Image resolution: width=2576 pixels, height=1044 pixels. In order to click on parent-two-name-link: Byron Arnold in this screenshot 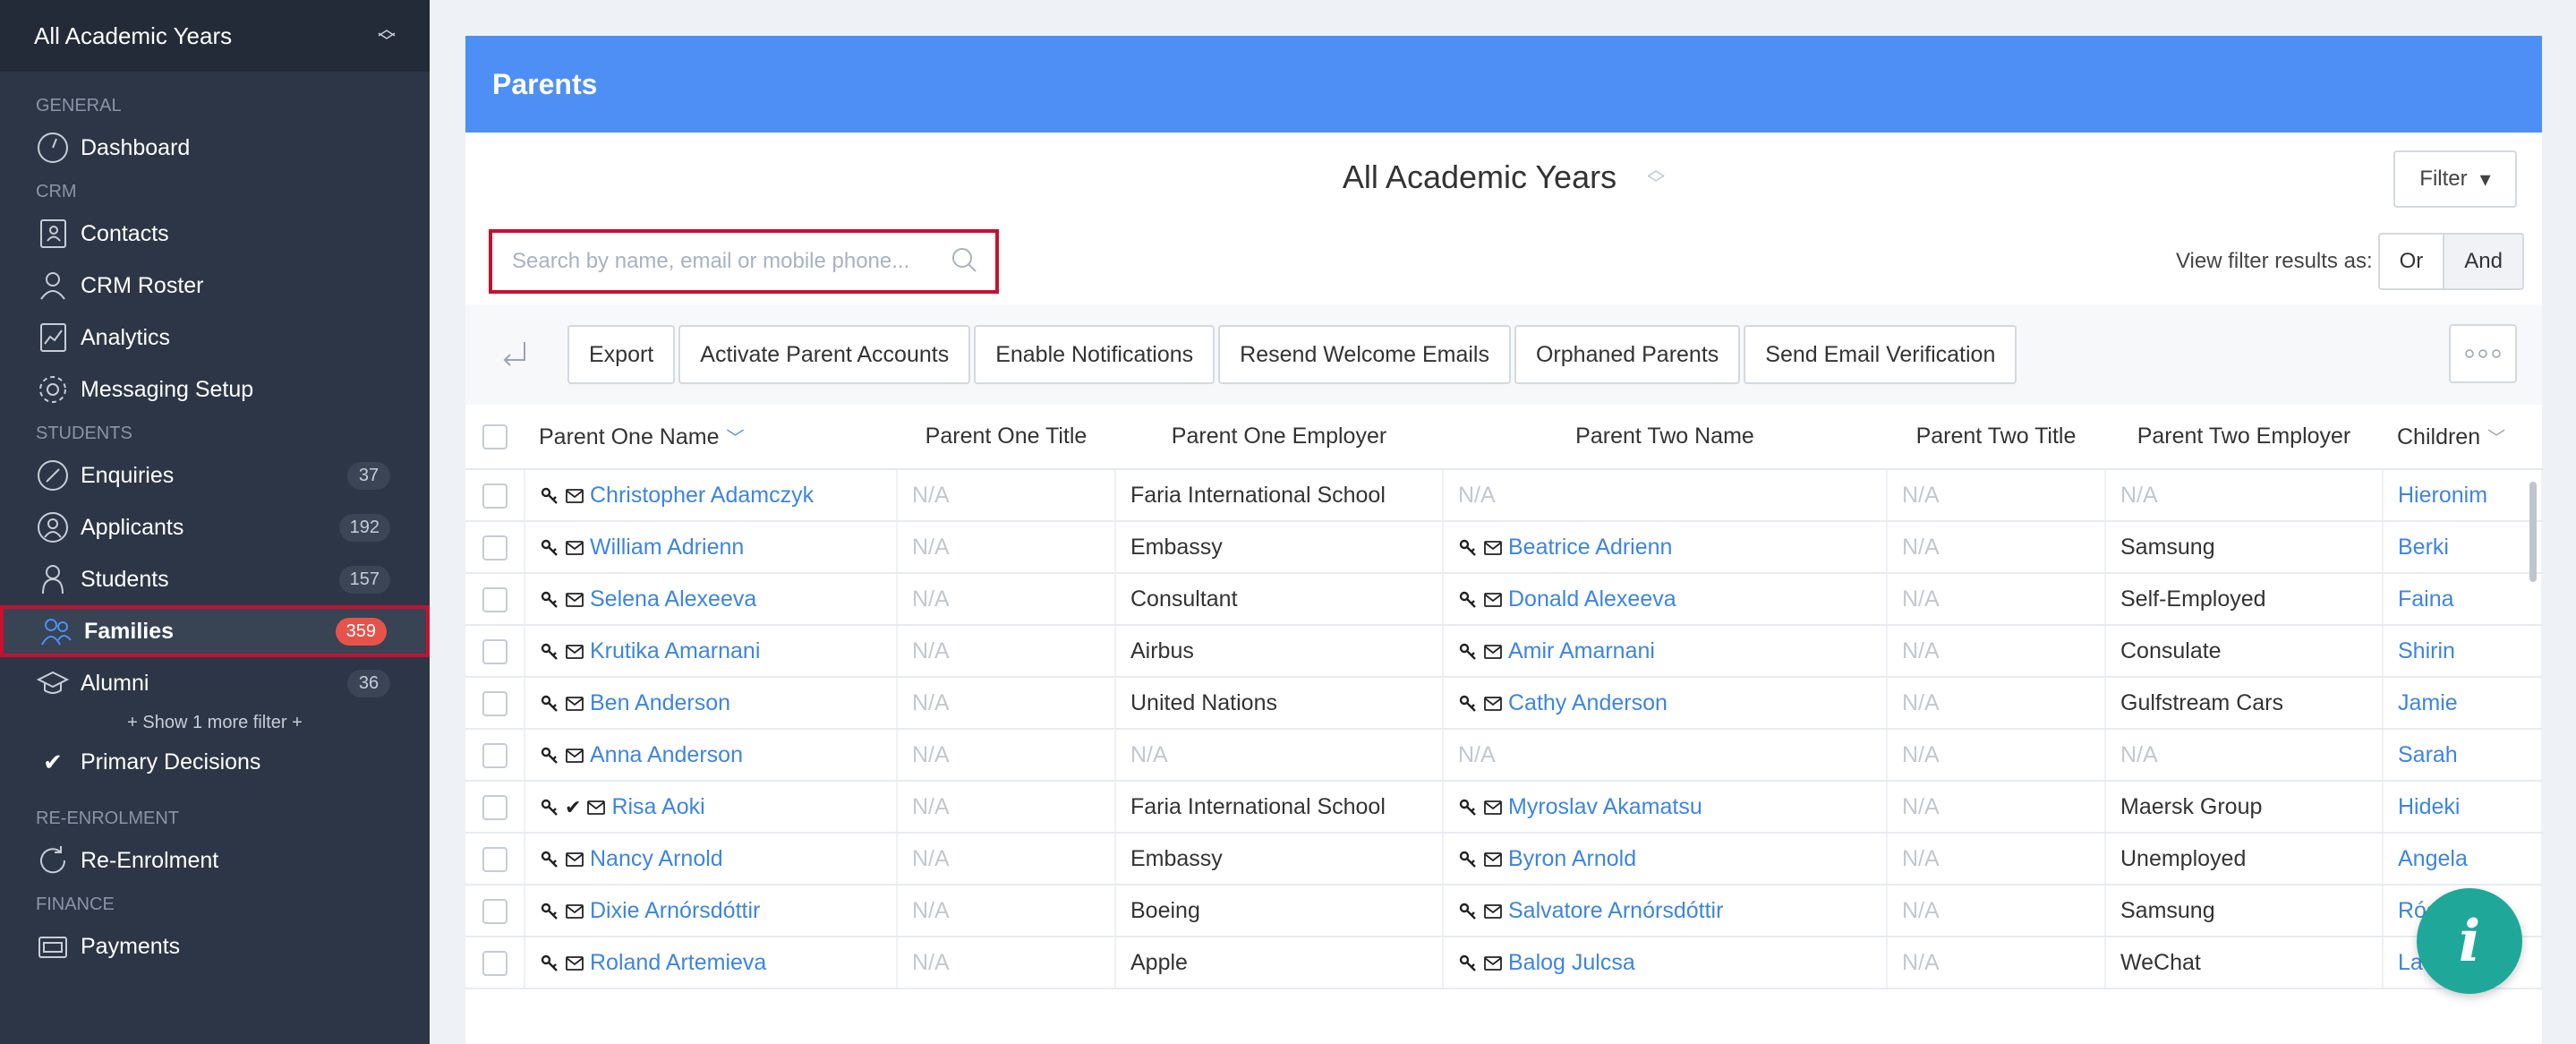, I will do `click(1572, 858)`.